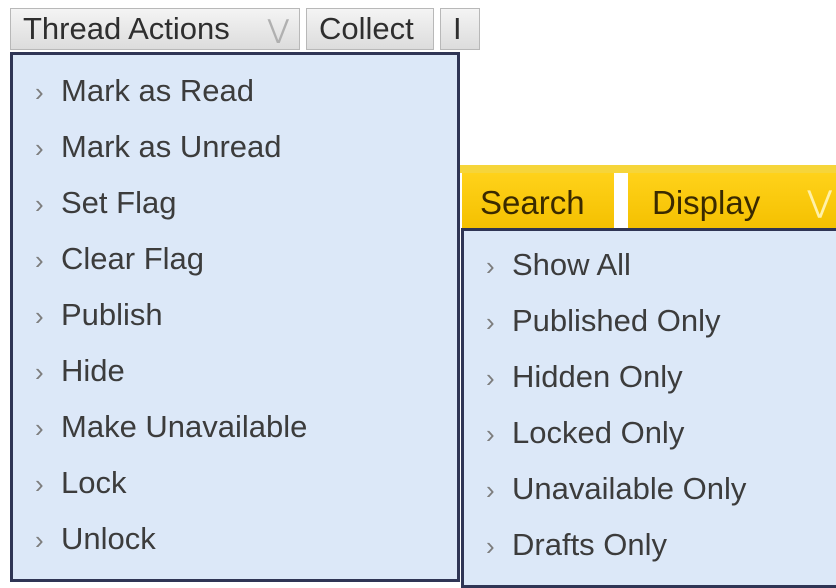  What do you see at coordinates (235, 263) in the screenshot?
I see `menu-item-clear-flag: › Clear Flag` at bounding box center [235, 263].